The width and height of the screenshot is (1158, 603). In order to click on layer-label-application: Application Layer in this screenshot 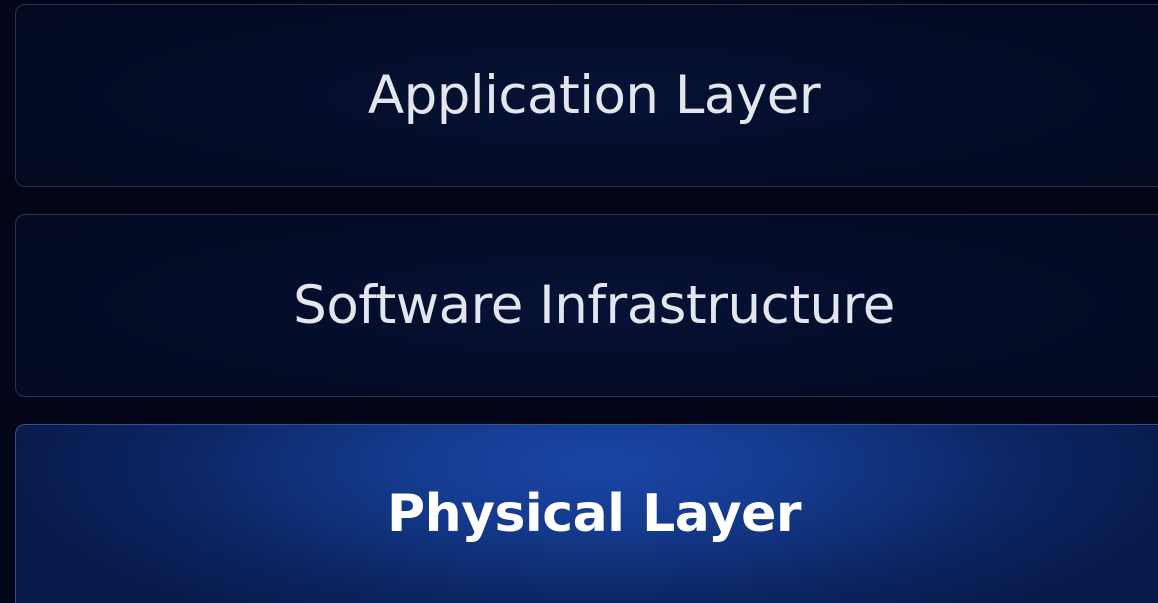, I will do `click(594, 95)`.